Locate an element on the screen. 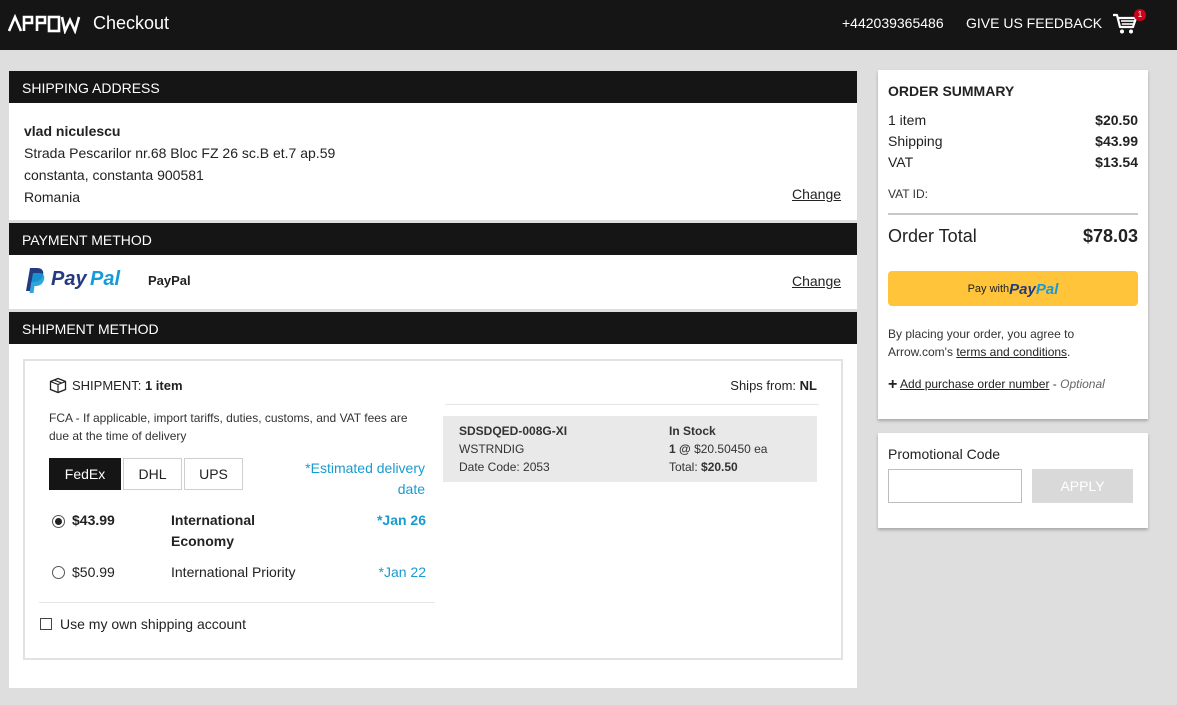 Image resolution: width=1177 pixels, height=705 pixels. cart-count-badge: 1 is located at coordinates (1140, 15).